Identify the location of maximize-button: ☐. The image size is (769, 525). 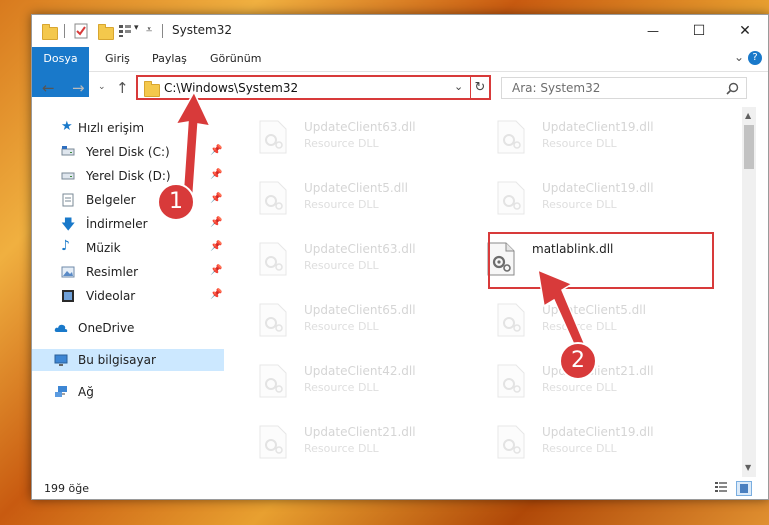
(699, 31).